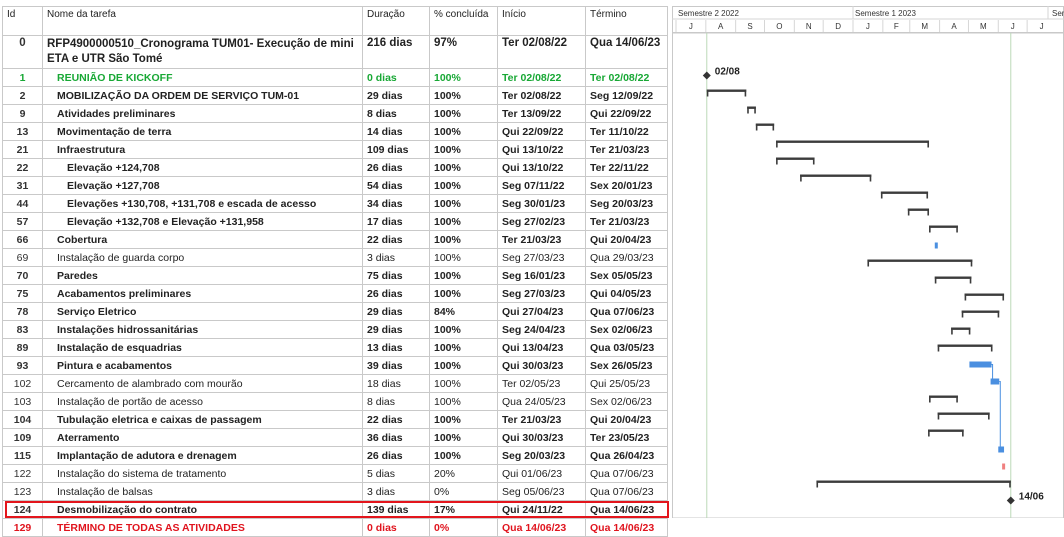 This screenshot has height=537, width=1064. What do you see at coordinates (22, 21) in the screenshot?
I see `col-header-id: Id` at bounding box center [22, 21].